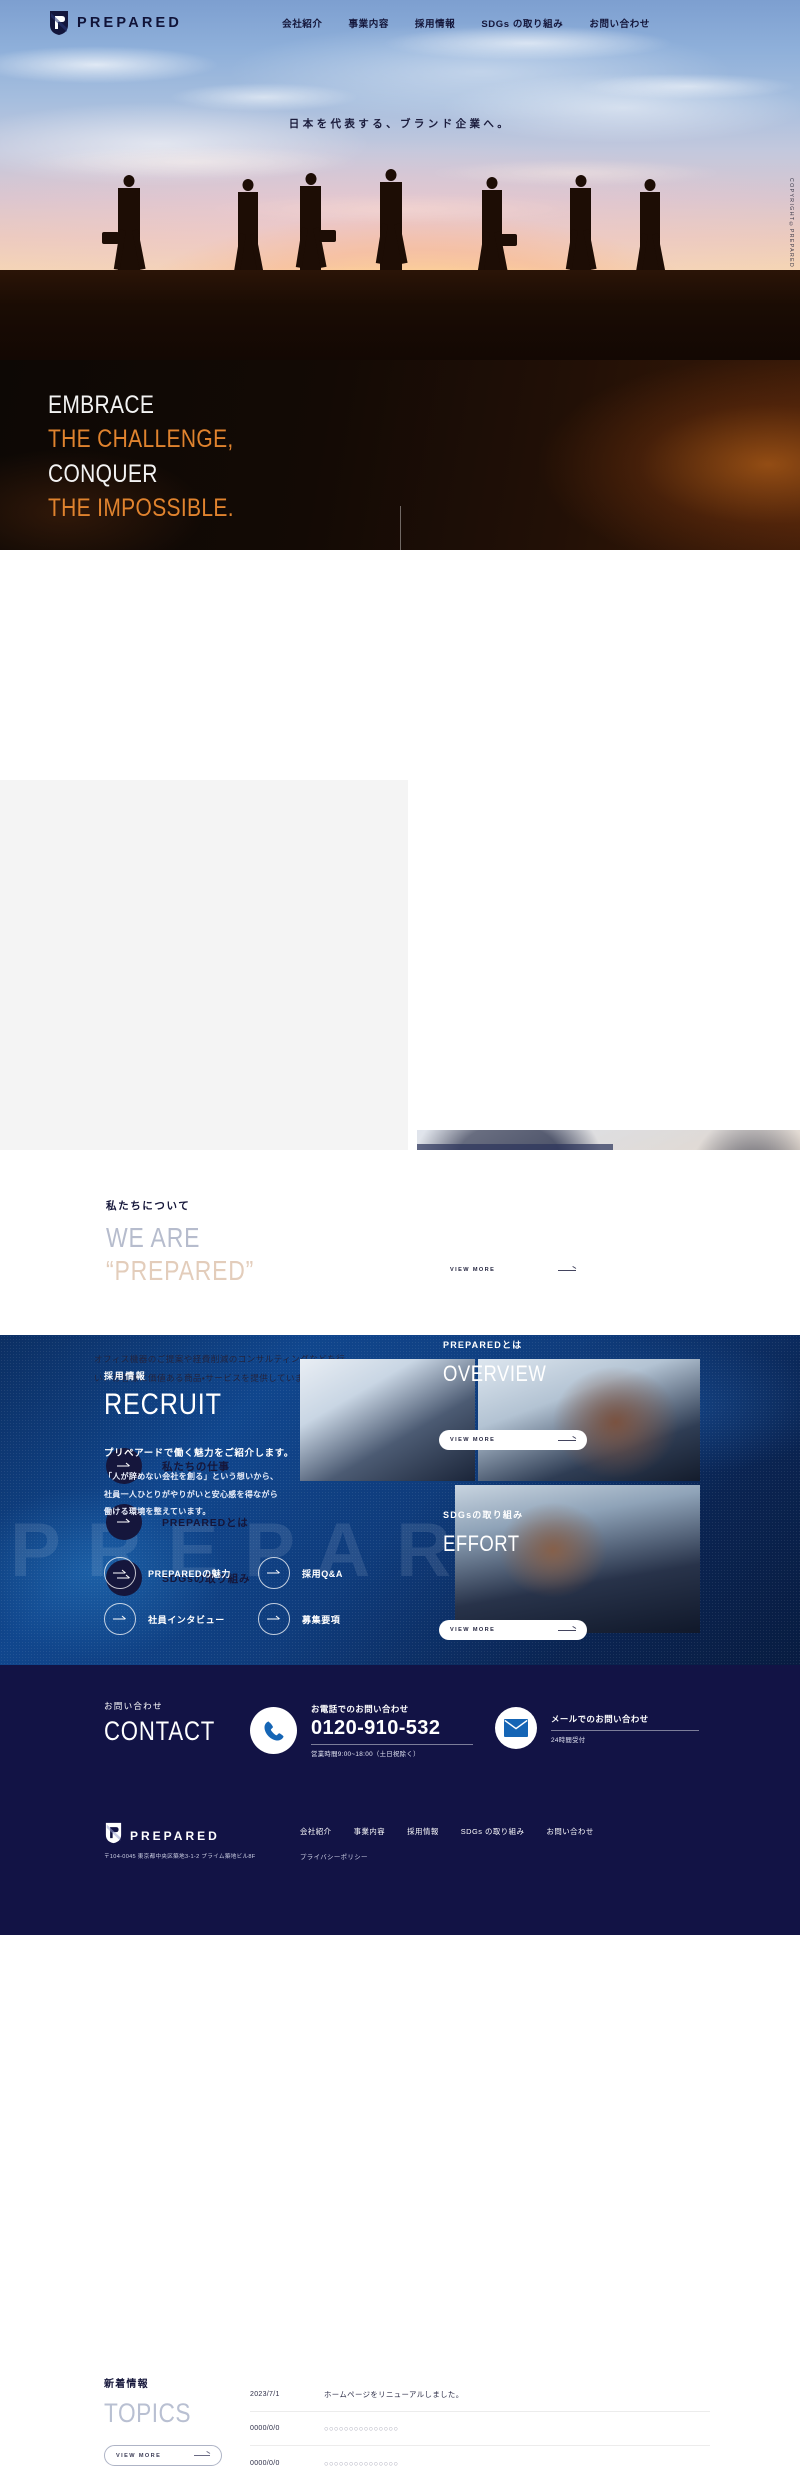 The width and height of the screenshot is (800, 2480). I want to click on topics-en-label: TOPICS, so click(148, 2413).